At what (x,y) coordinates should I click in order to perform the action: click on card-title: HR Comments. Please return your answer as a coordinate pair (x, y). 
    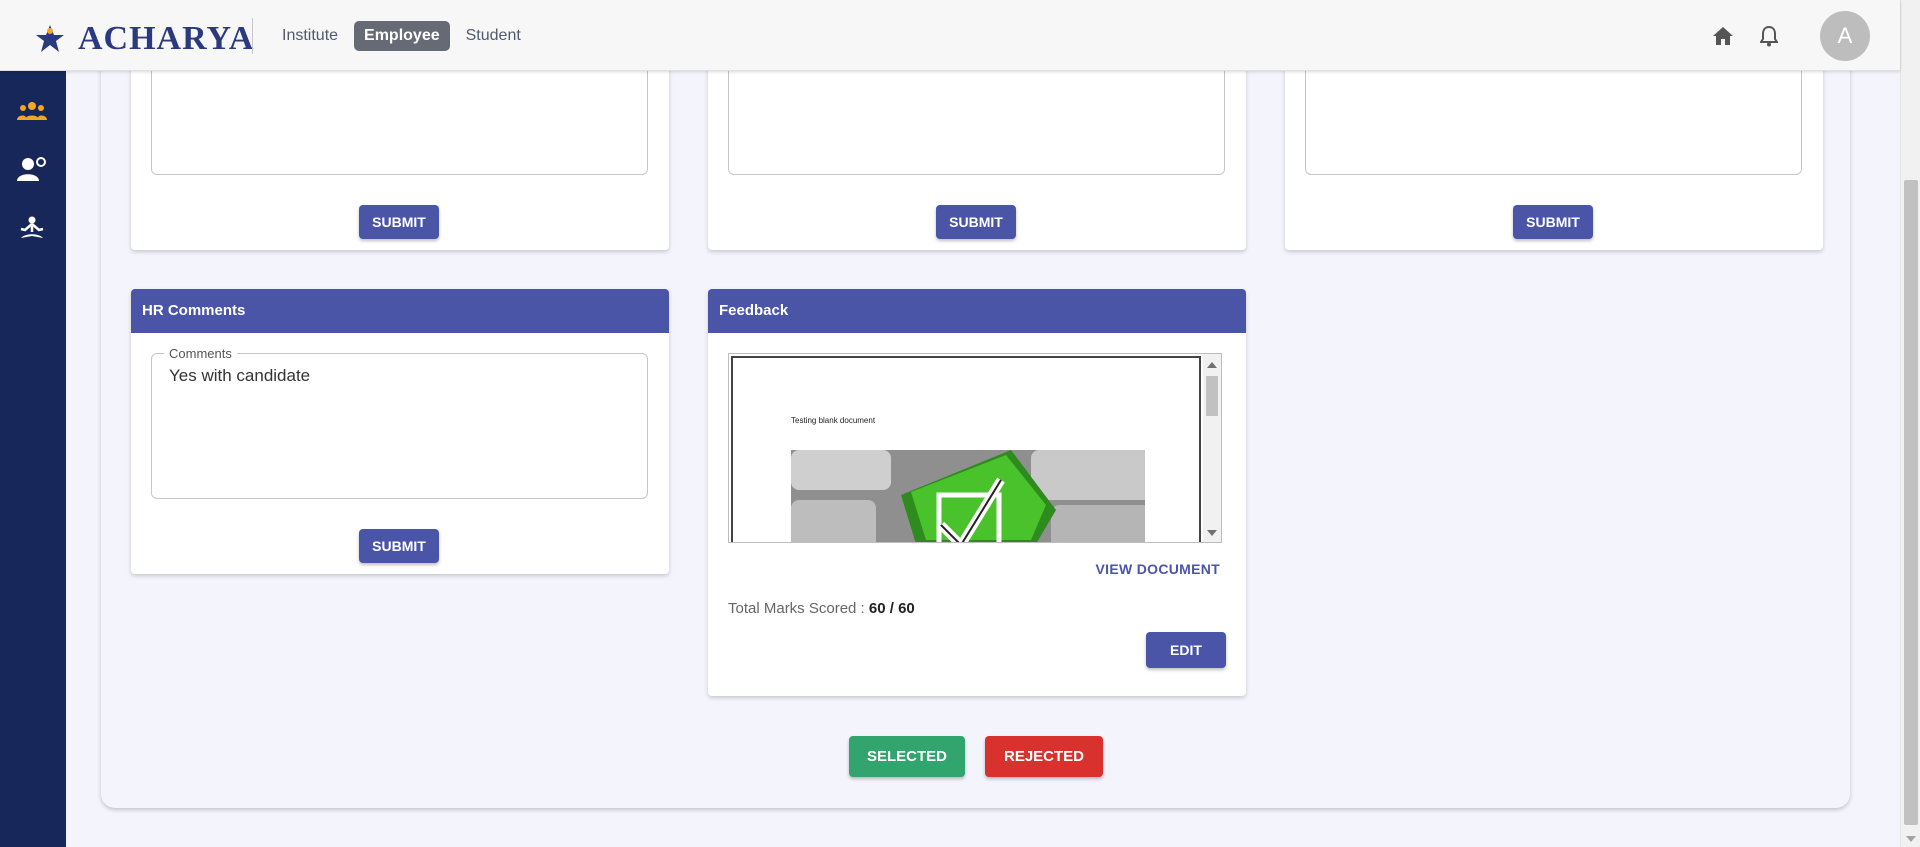
    Looking at the image, I should click on (400, 311).